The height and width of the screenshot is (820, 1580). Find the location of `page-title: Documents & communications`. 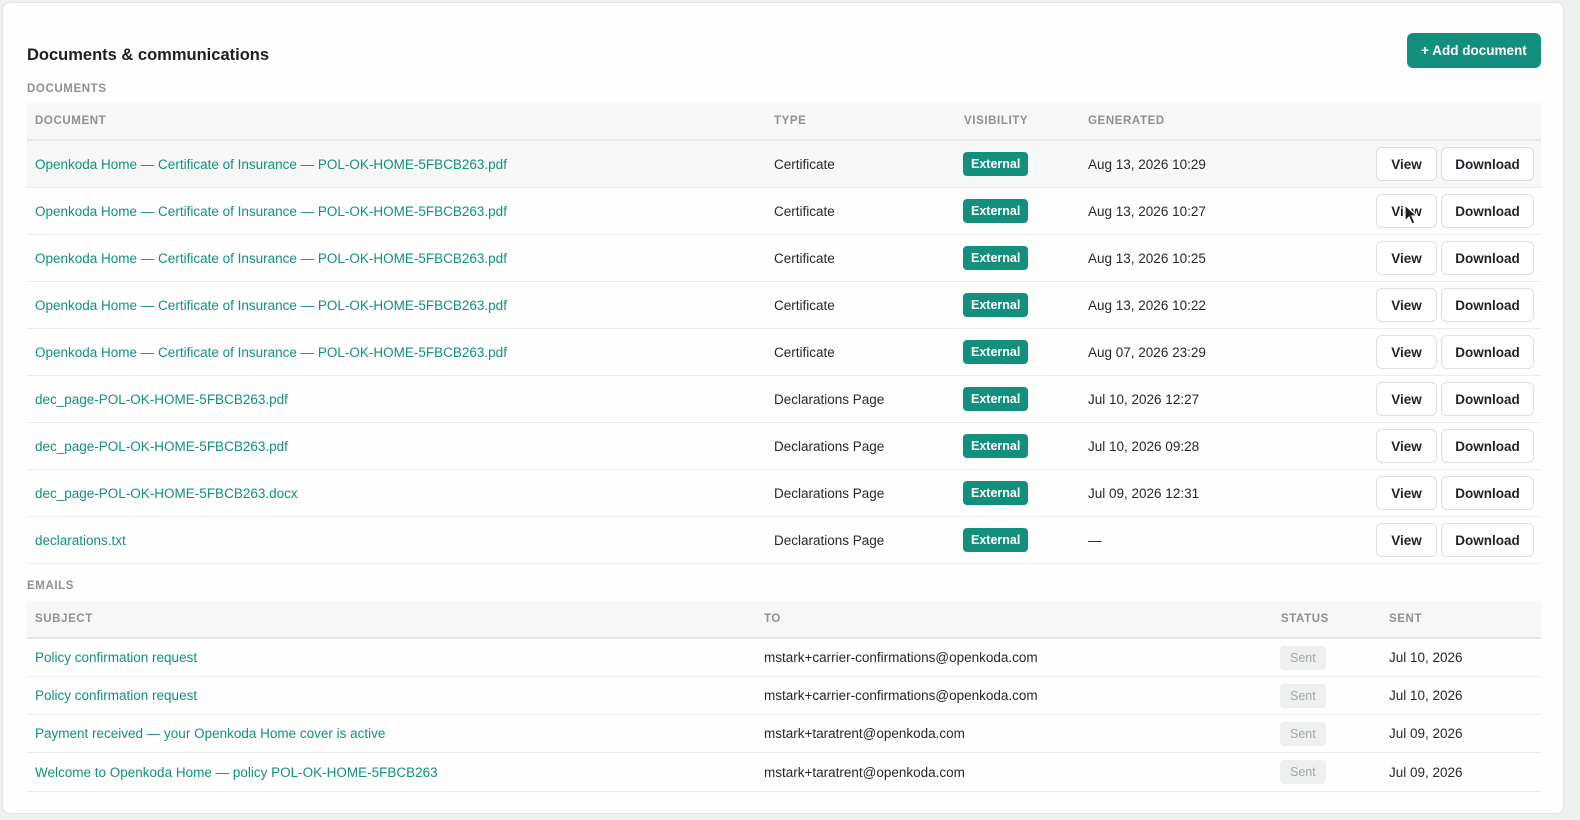

page-title: Documents & communications is located at coordinates (148, 55).